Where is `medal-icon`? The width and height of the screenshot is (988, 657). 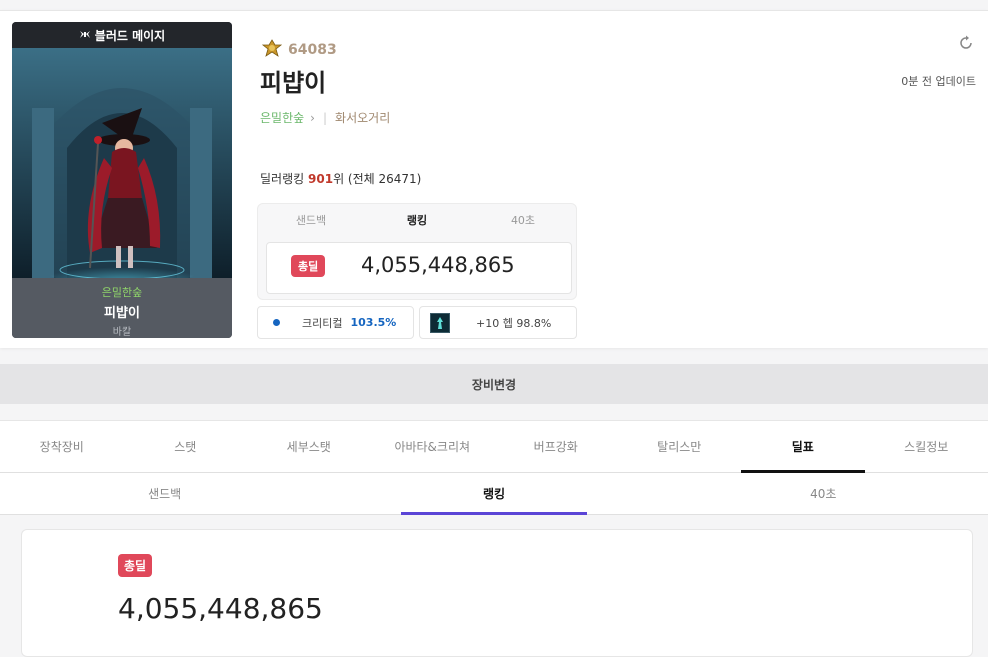 medal-icon is located at coordinates (272, 50).